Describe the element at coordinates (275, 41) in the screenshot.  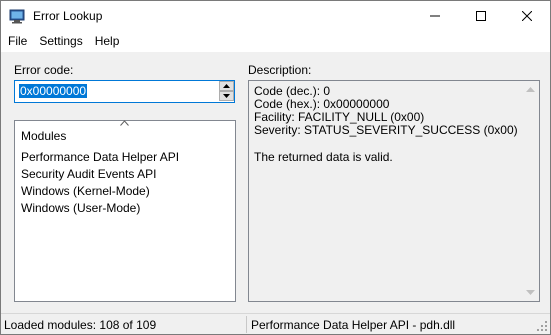
I see `menu-bar: File Settings Help` at that location.